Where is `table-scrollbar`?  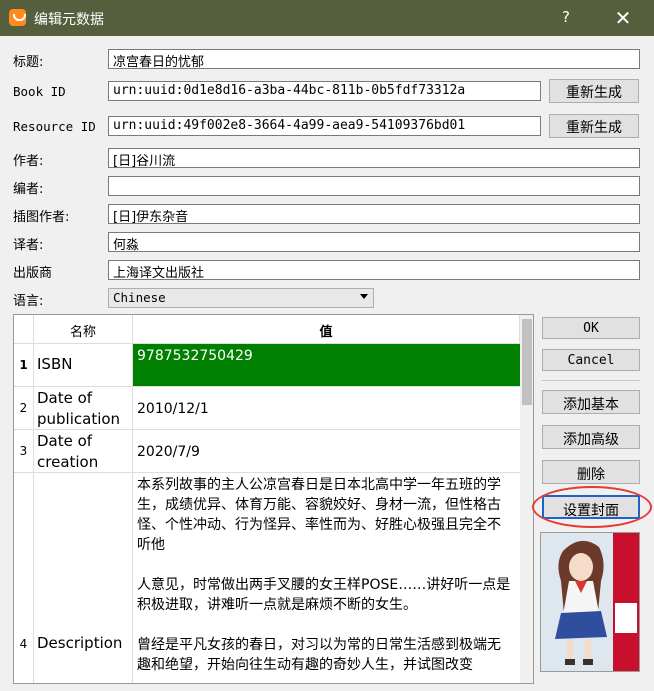 table-scrollbar is located at coordinates (526, 499).